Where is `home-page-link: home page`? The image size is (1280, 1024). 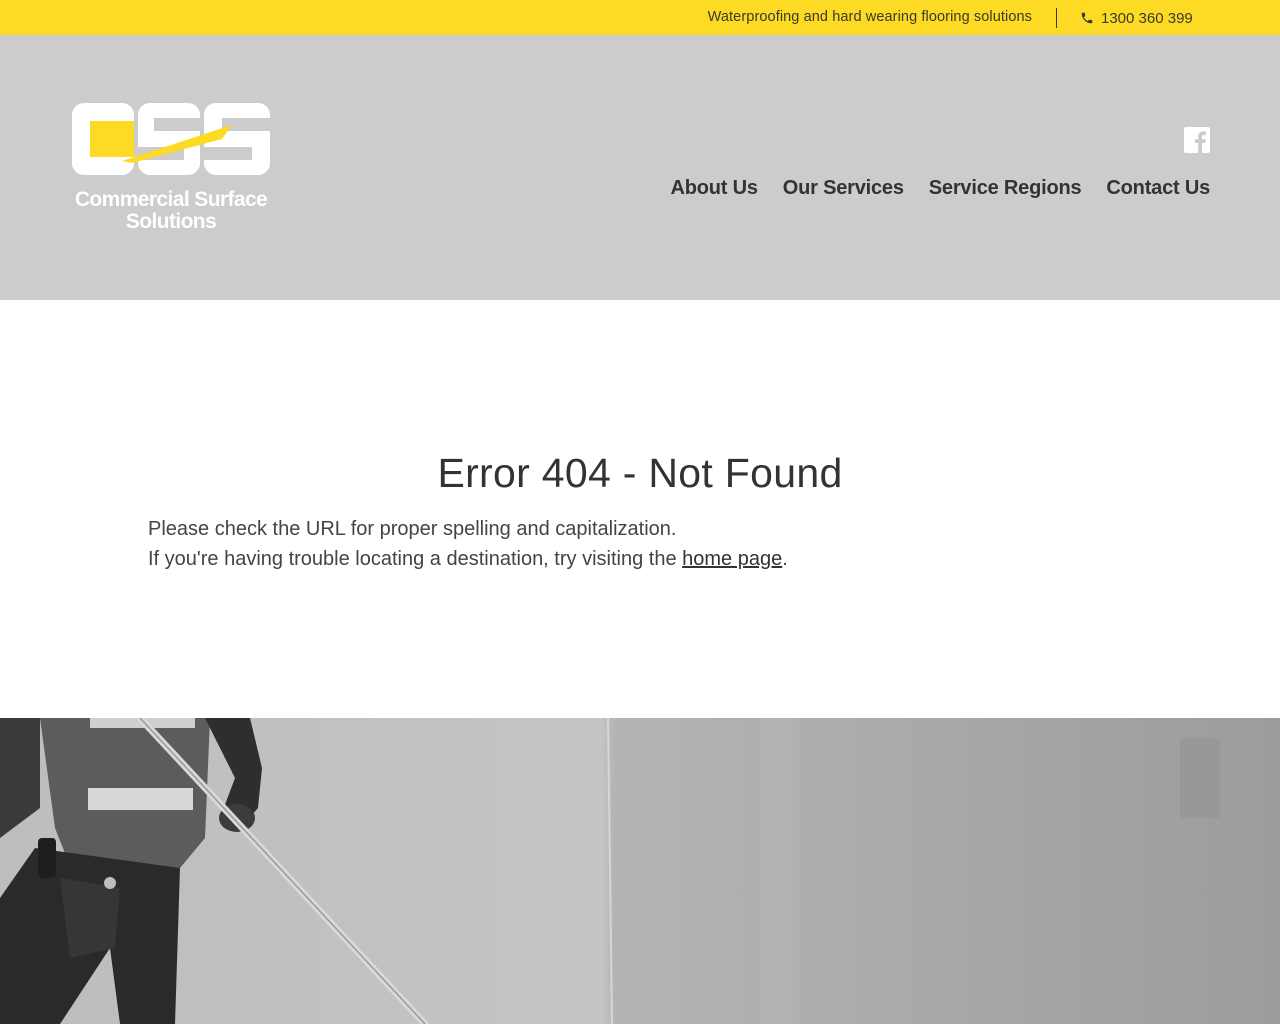 home-page-link: home page is located at coordinates (732, 559).